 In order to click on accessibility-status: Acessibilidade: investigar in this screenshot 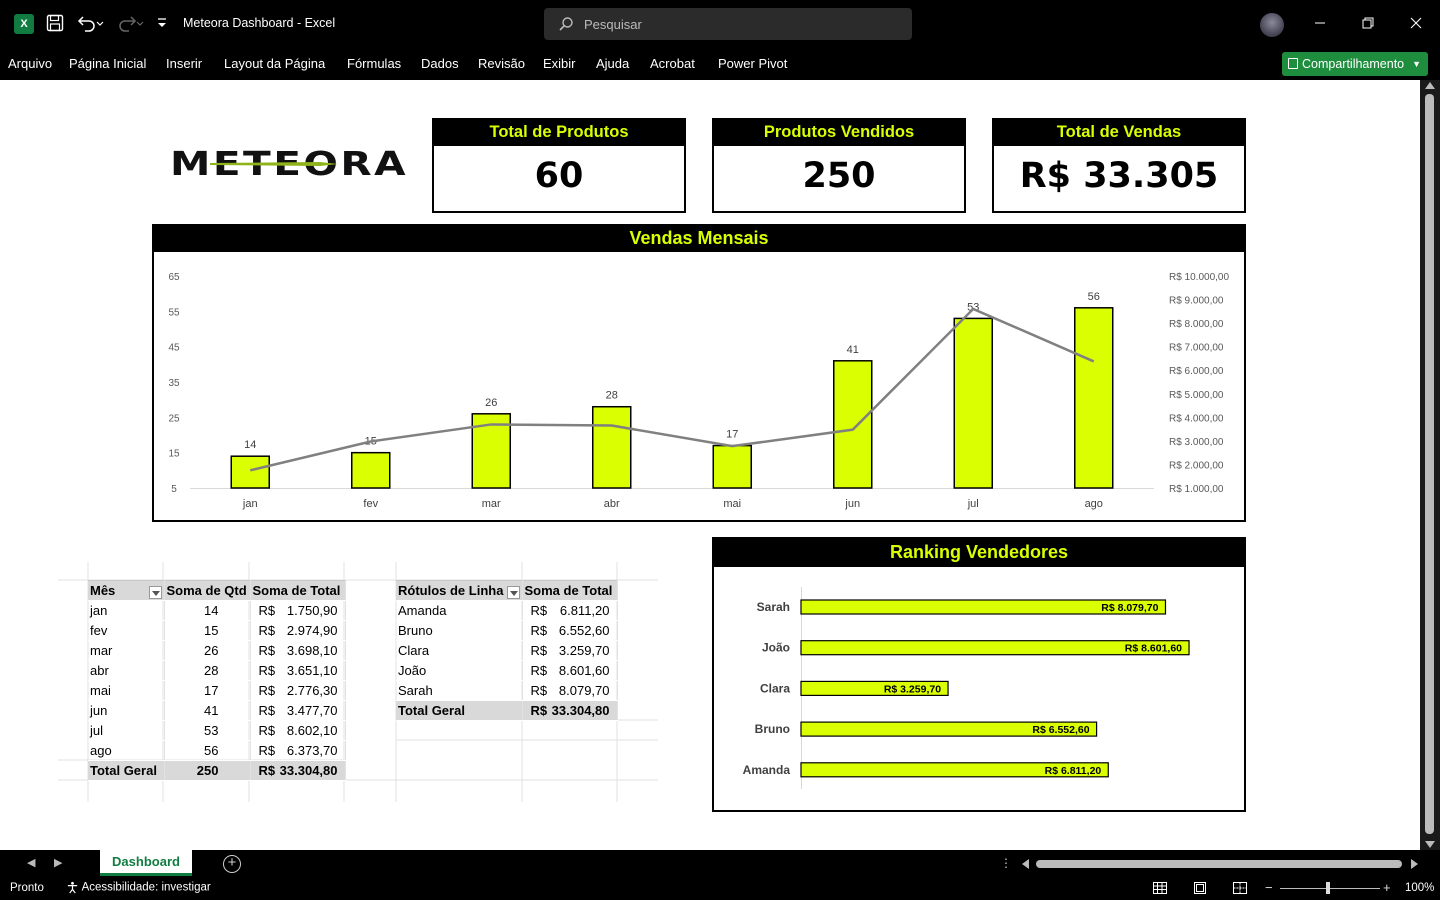, I will do `click(138, 887)`.